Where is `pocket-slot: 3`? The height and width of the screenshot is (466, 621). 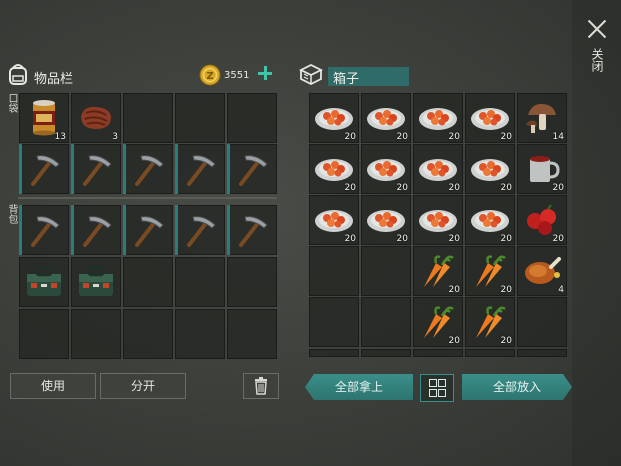
pocket-slot: 3 is located at coordinates (96, 118).